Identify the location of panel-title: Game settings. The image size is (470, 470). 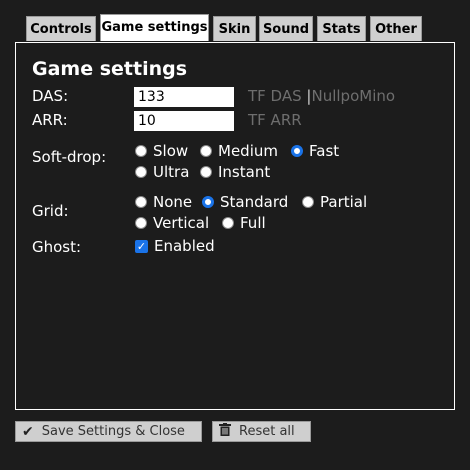
(110, 69).